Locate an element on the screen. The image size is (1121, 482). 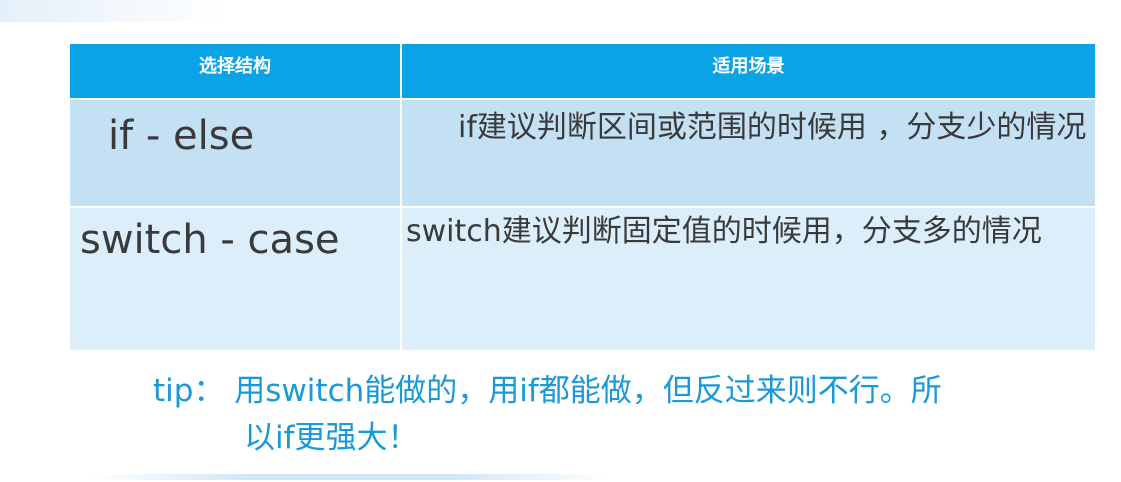
table-header-row: 选择结构 适用场景 is located at coordinates (582, 71).